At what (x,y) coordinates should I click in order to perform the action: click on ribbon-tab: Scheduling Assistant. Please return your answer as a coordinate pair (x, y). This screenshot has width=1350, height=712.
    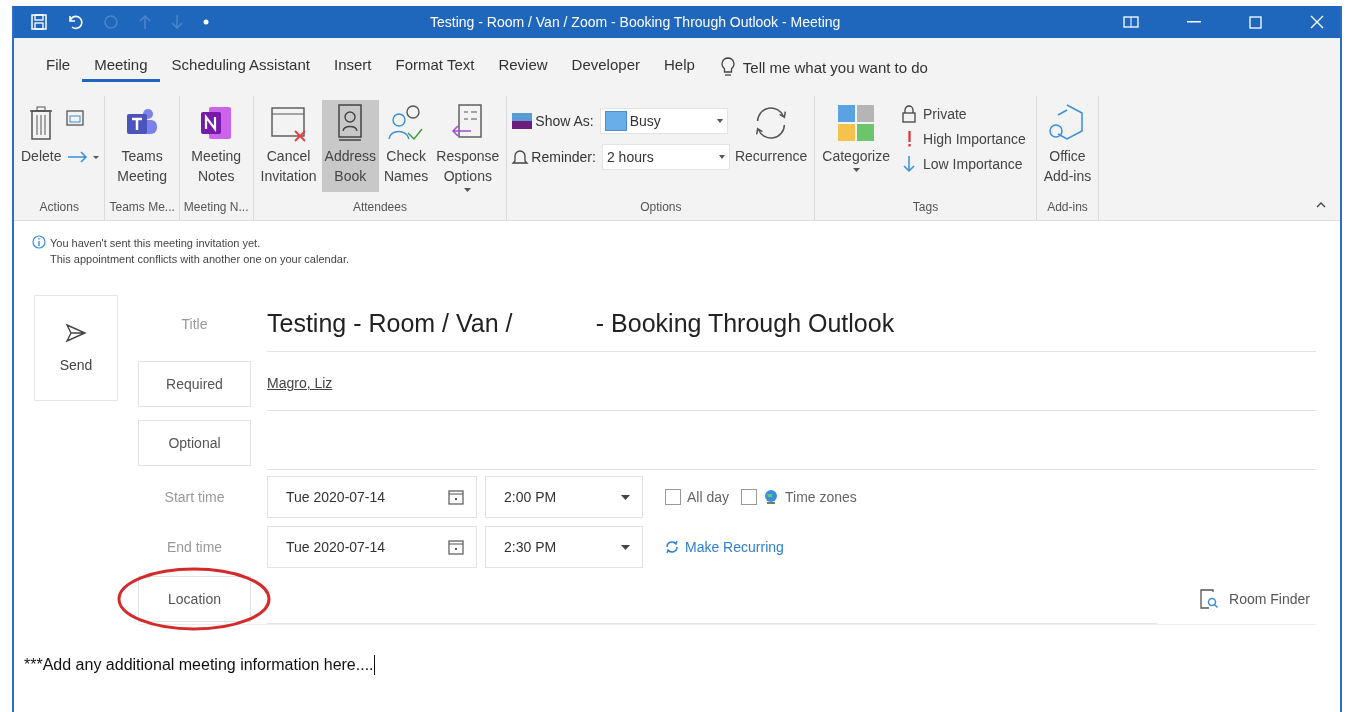
    Looking at the image, I should click on (240, 67).